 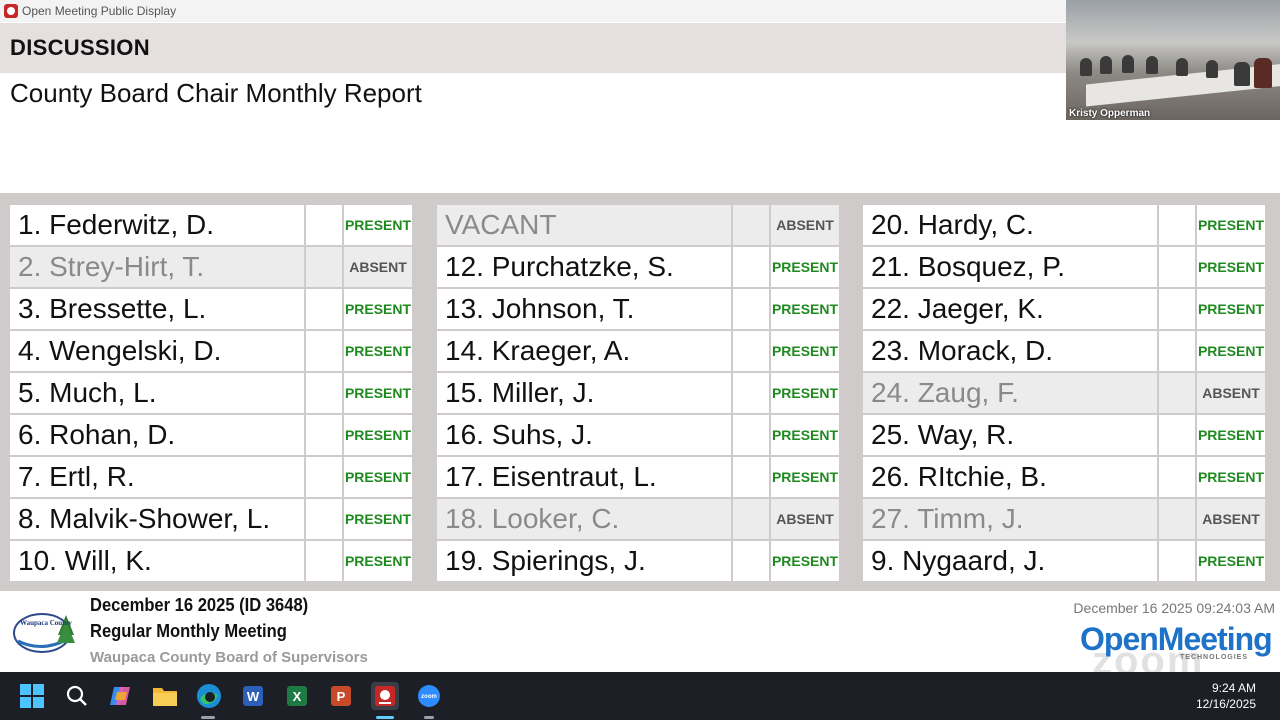 I want to click on member-name: 1. Federwitz, D., so click(x=157, y=225).